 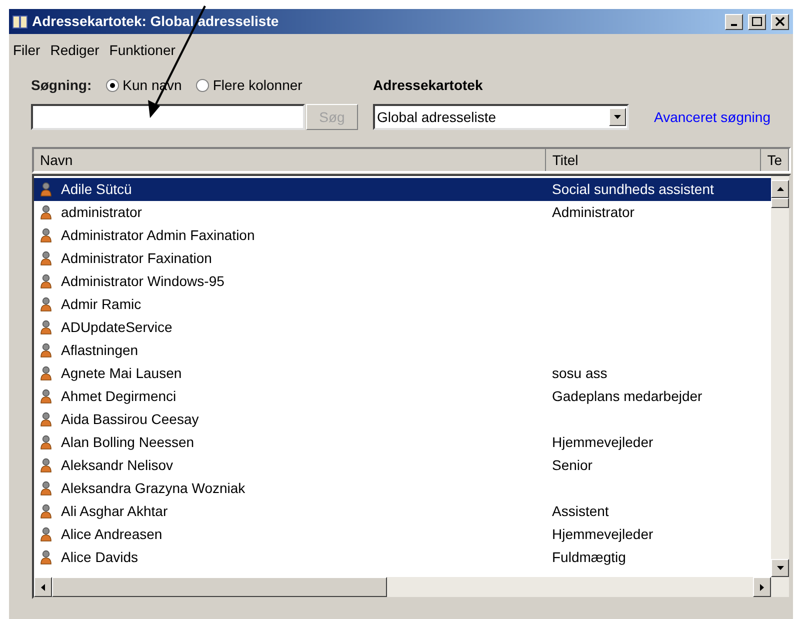 I want to click on book-icon, so click(x=20, y=21).